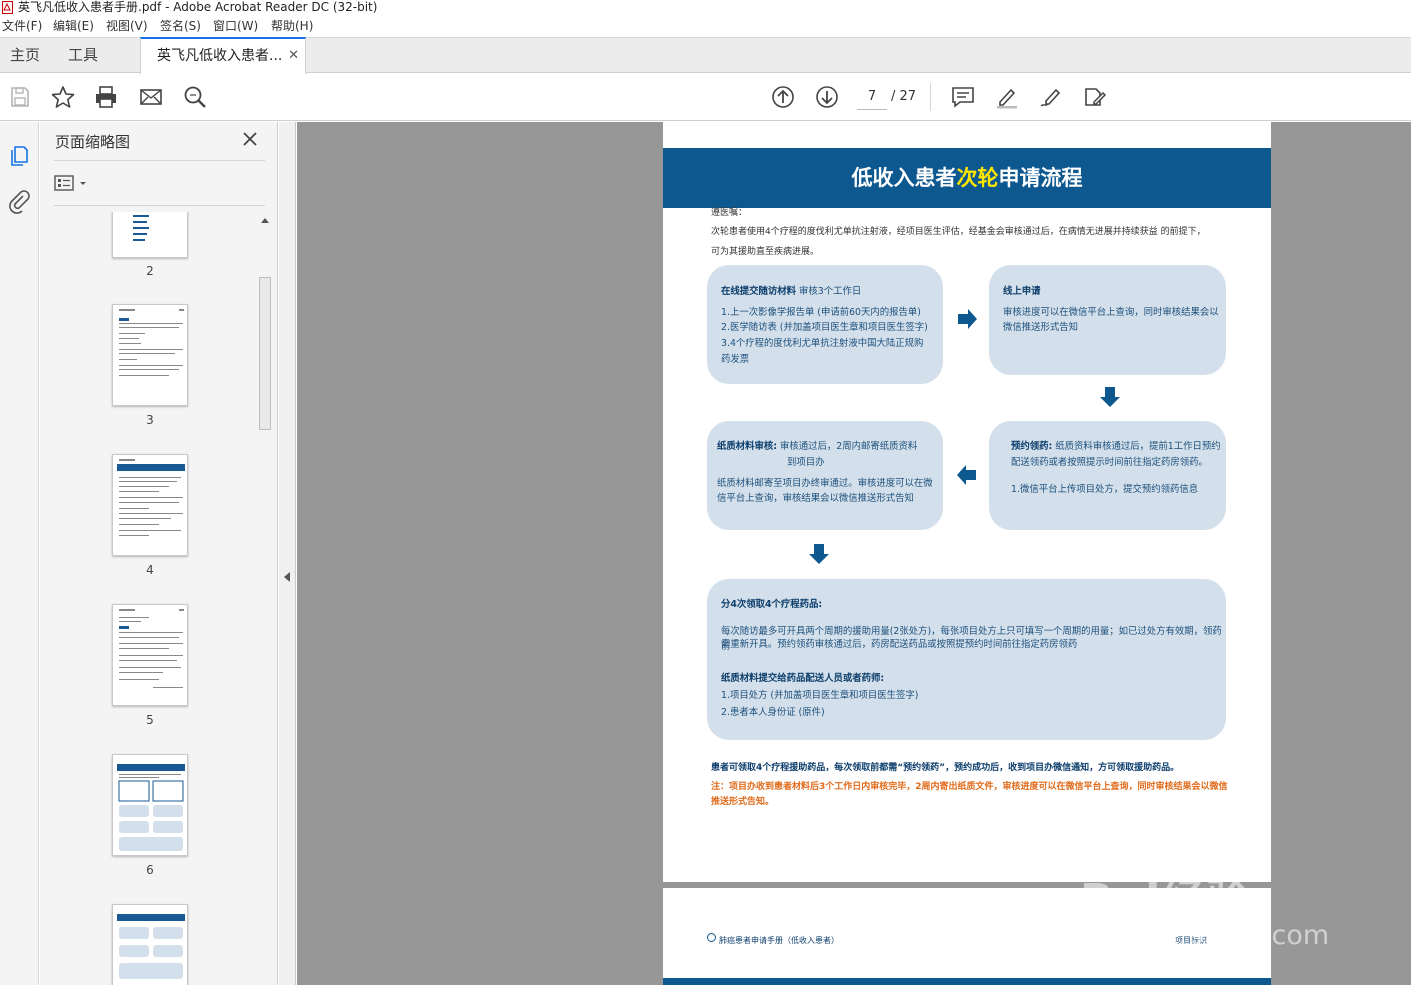 The width and height of the screenshot is (1411, 985). I want to click on panel-title: 页面缩略图, so click(93, 142).